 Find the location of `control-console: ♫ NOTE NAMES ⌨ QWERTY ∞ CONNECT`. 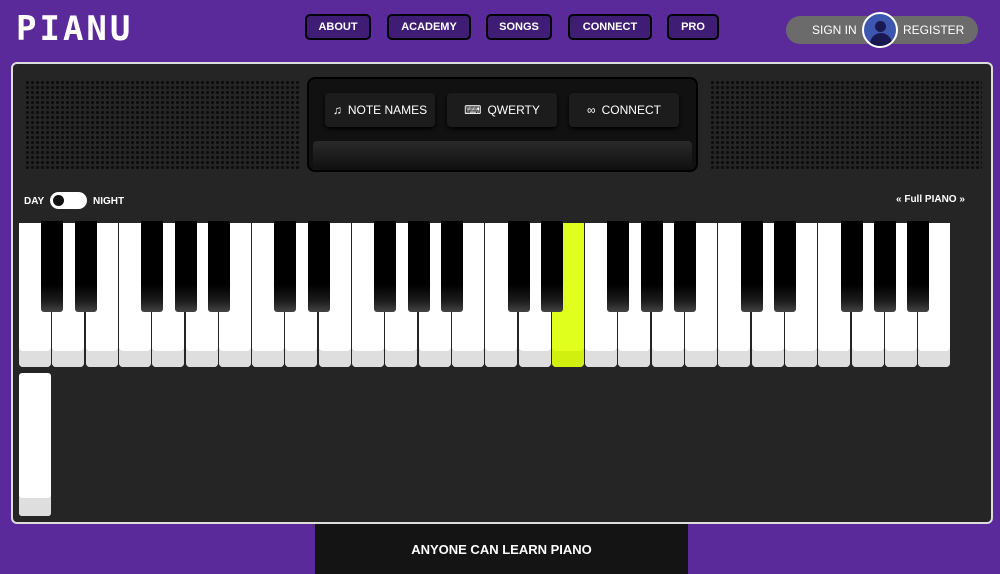

control-console: ♫ NOTE NAMES ⌨ QWERTY ∞ CONNECT is located at coordinates (502, 124).